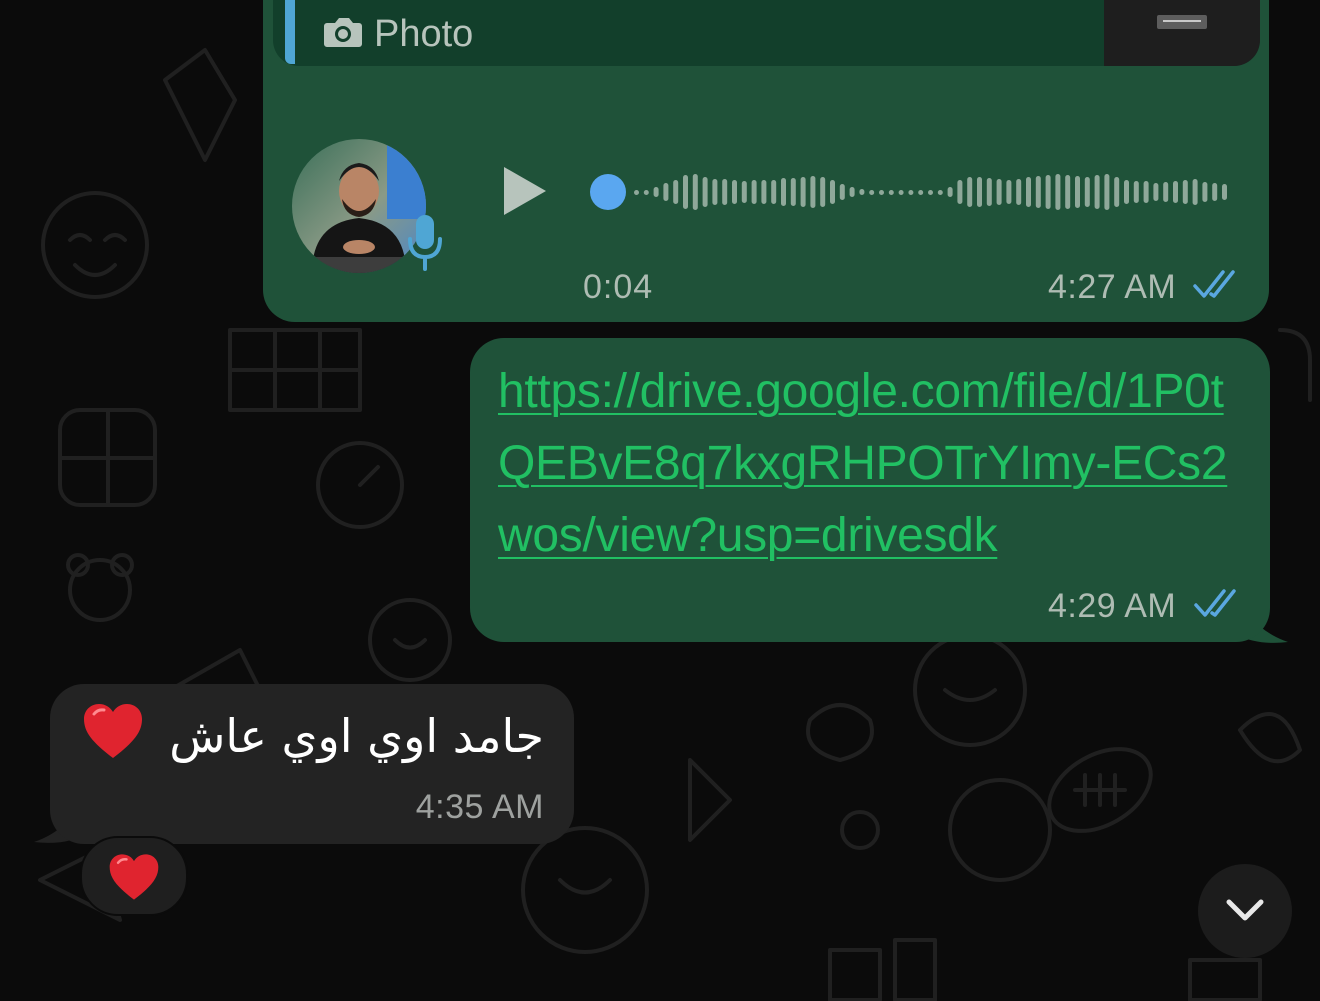 This screenshot has width=1320, height=1001. I want to click on incoming-message-text: جامد اوي اوي عاش, so click(356, 736).